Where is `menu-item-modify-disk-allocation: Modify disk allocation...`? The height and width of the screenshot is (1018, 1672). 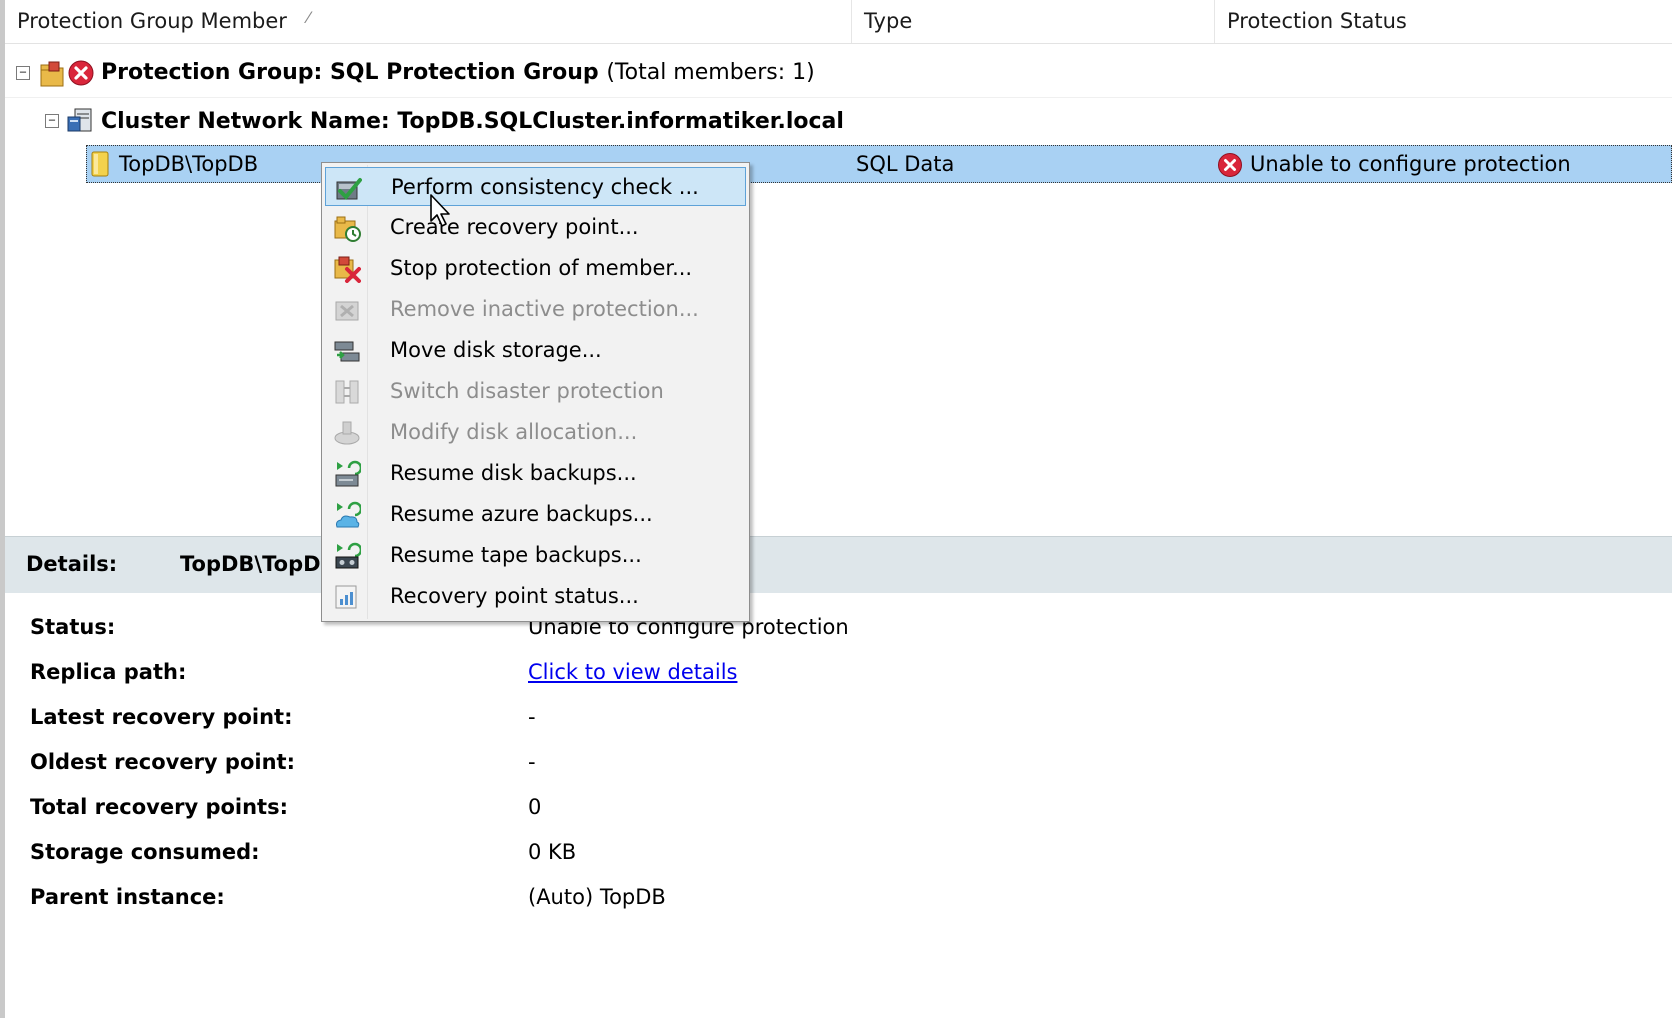 menu-item-modify-disk-allocation: Modify disk allocation... is located at coordinates (535, 432).